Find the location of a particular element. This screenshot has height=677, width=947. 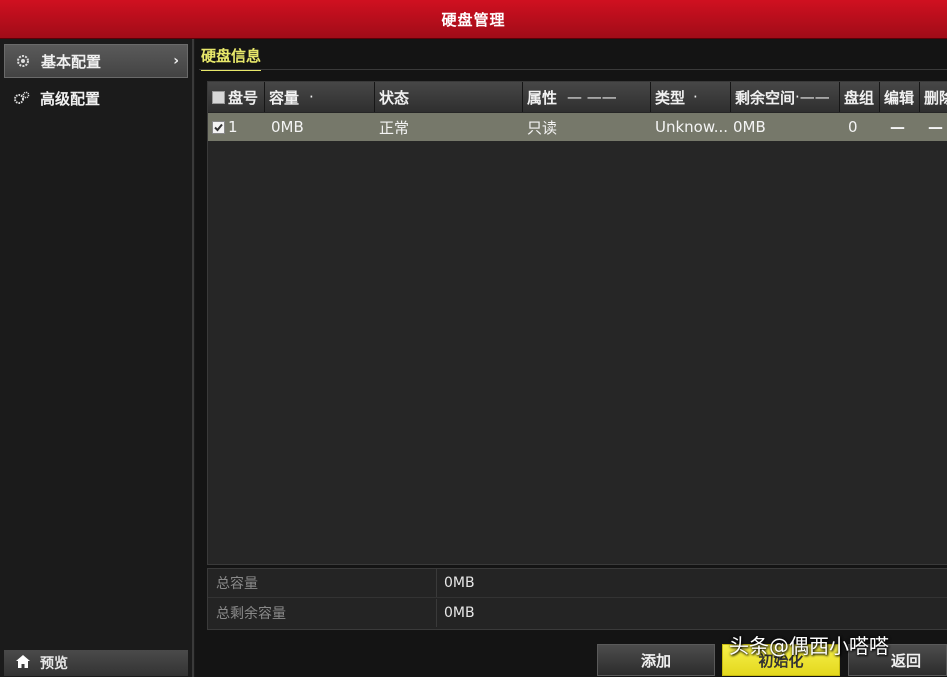

disk-summary: 总容量 0MB 总剩余容量 0MB is located at coordinates (577, 599).